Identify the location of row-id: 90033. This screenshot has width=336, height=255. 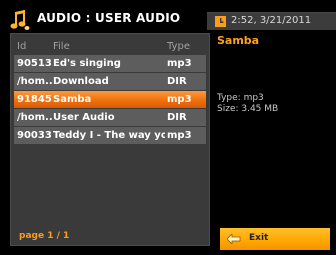
(34, 135).